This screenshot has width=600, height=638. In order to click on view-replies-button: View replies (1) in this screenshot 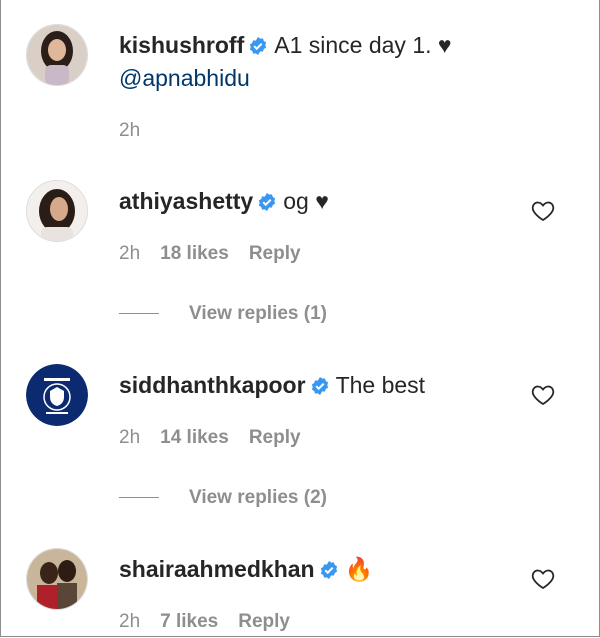, I will do `click(223, 314)`.